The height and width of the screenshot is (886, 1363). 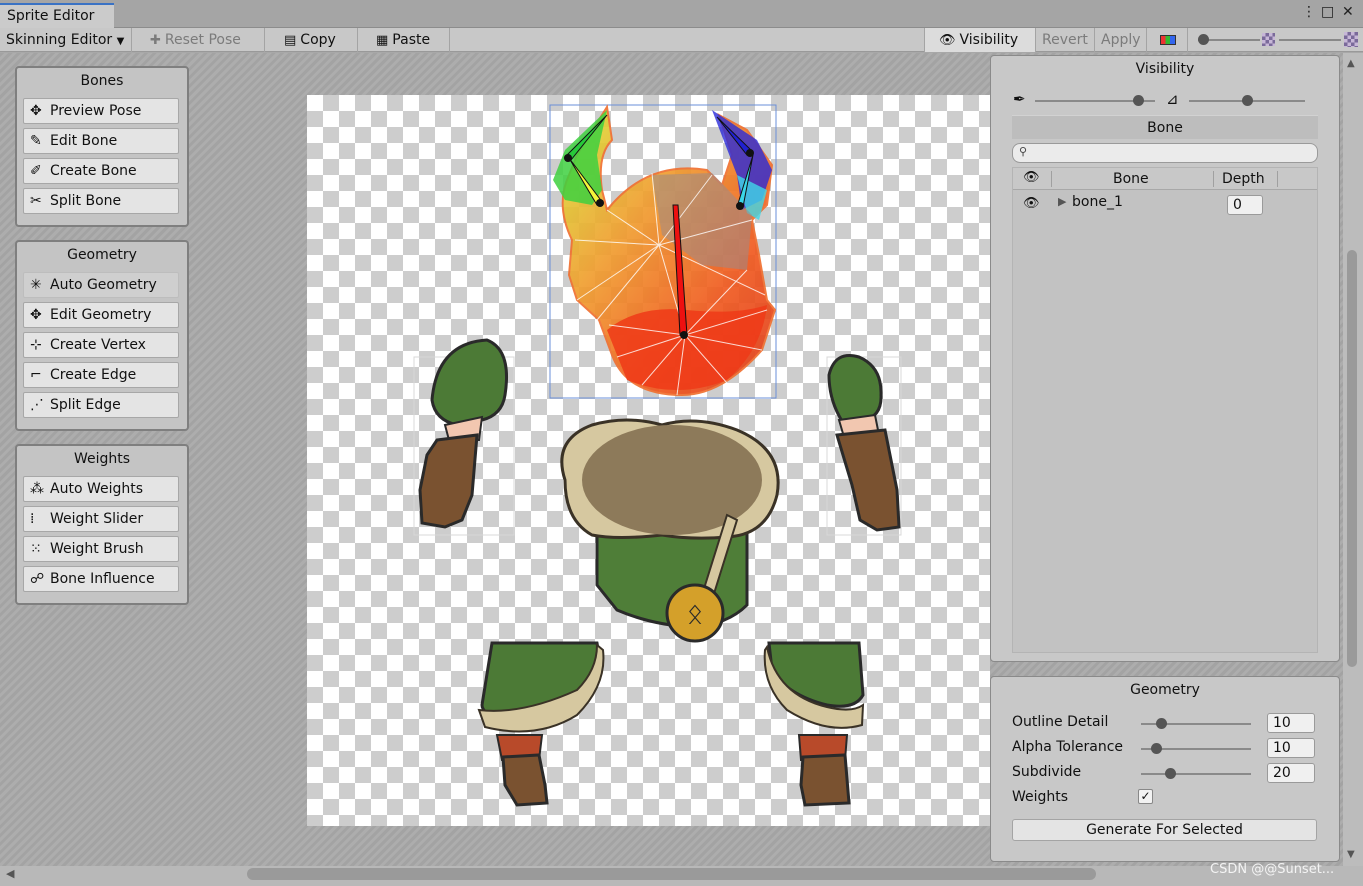 I want to click on create-vertex-icon: ⊹, so click(x=36, y=345).